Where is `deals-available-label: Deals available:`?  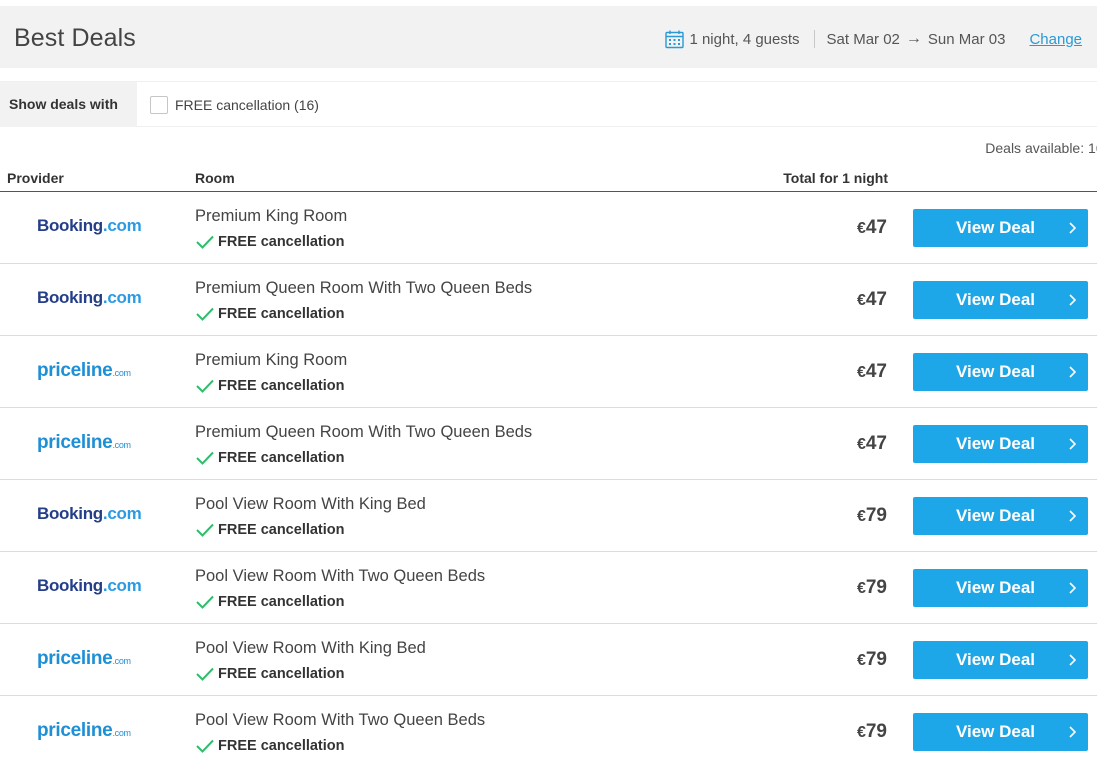 deals-available-label: Deals available: is located at coordinates (1035, 148).